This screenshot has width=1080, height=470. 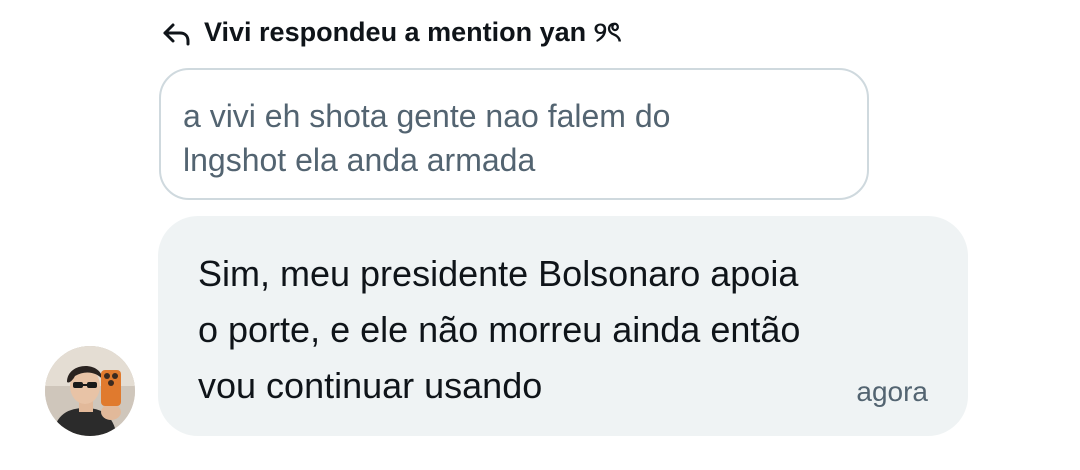 I want to click on sender-avatar, so click(x=90, y=391).